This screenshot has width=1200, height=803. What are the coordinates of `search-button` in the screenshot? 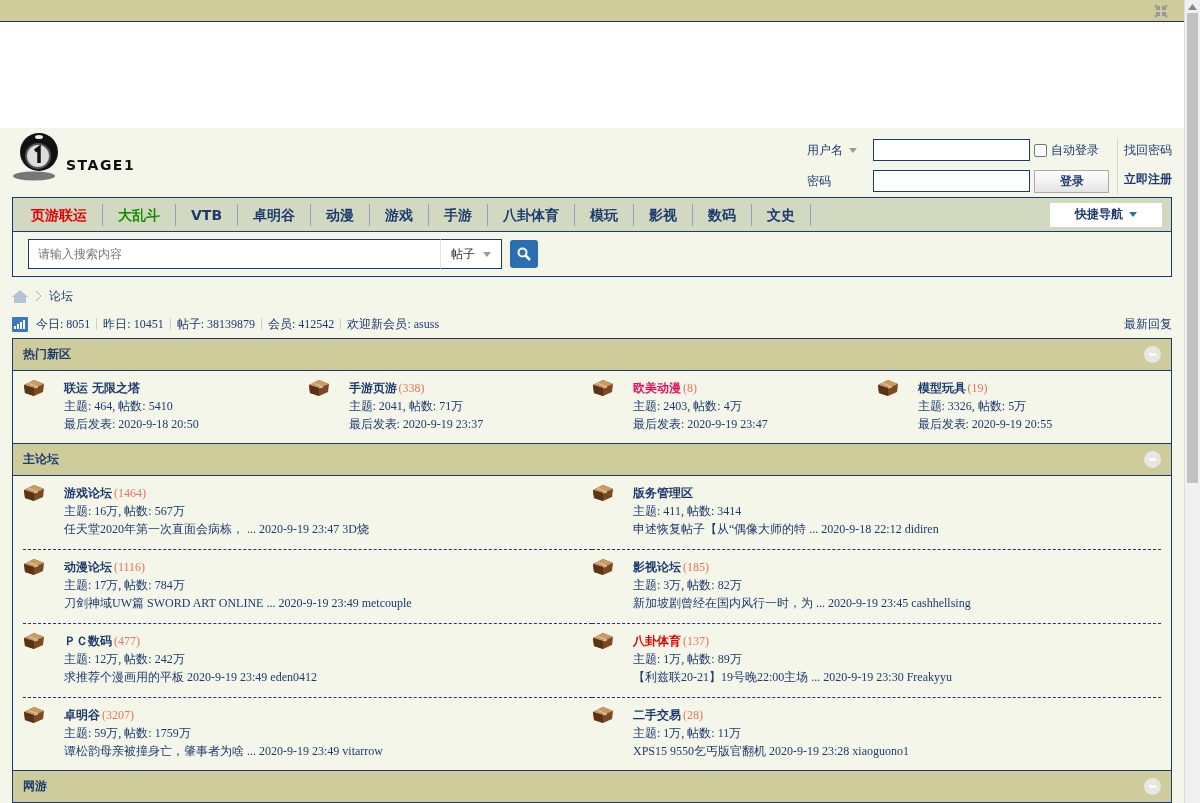 It's located at (524, 254).